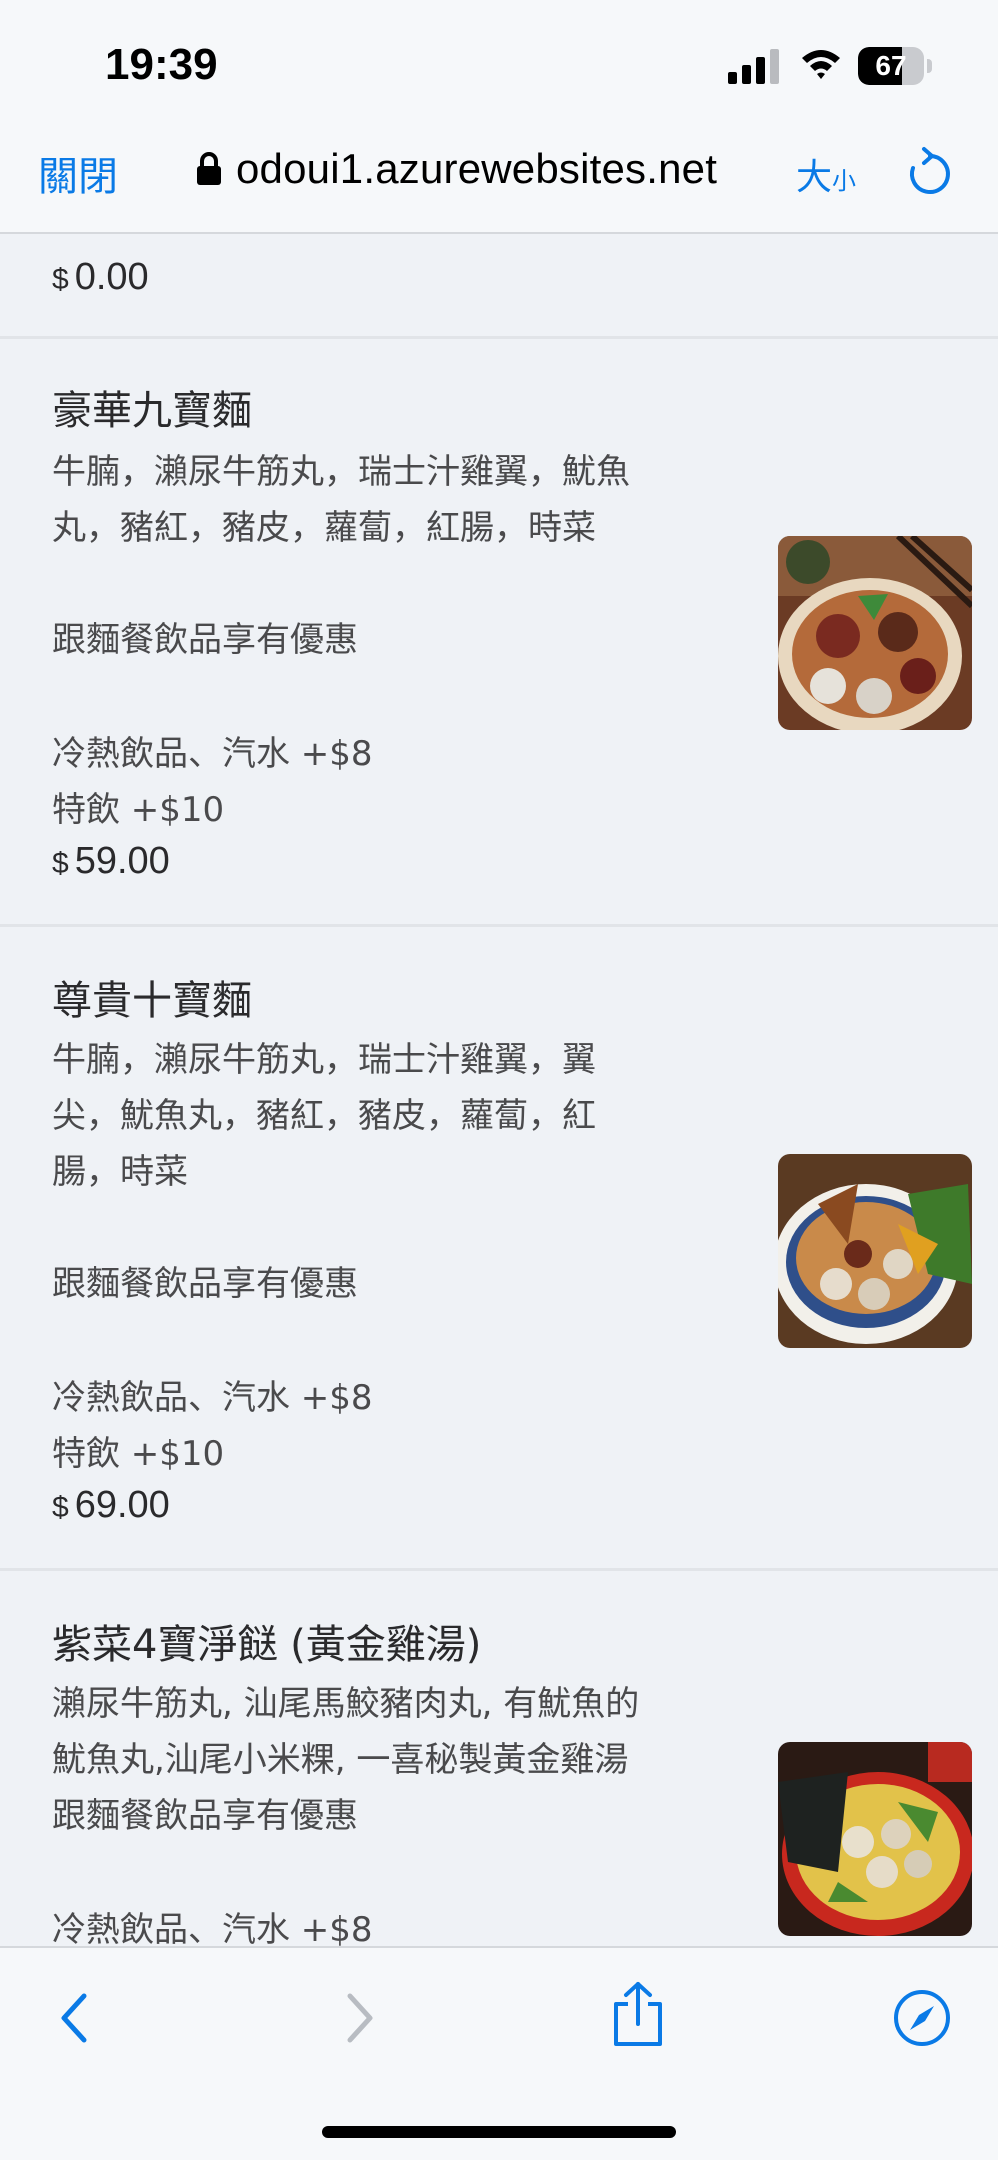 Image resolution: width=998 pixels, height=2160 pixels. I want to click on menu-item-description: 腸，時菜, so click(120, 1172).